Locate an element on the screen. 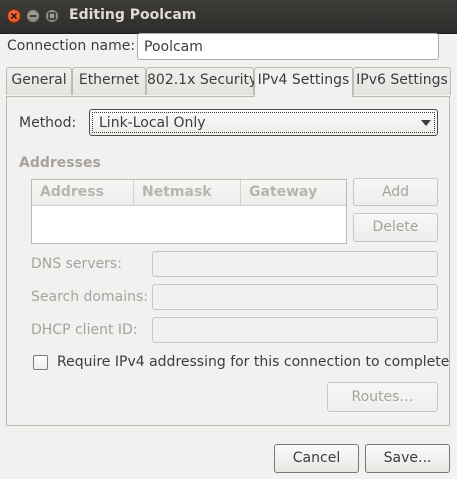  cancel-button: Cancel is located at coordinates (316, 458).